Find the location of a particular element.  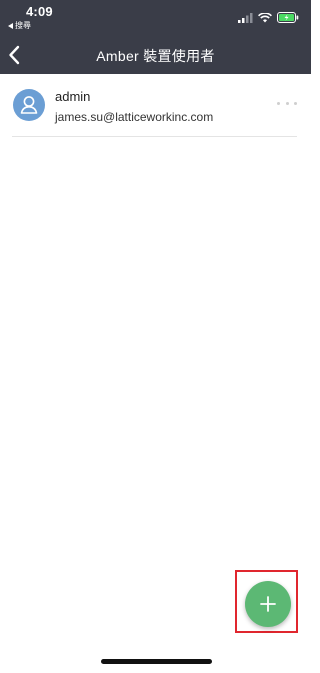

battery-charging-icon is located at coordinates (288, 17).